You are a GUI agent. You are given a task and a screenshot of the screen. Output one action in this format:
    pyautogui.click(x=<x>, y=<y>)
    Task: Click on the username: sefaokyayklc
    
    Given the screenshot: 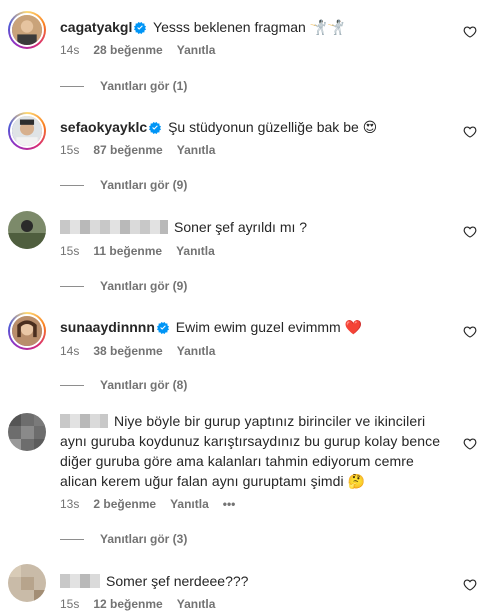 What is the action you would take?
    pyautogui.click(x=103, y=127)
    